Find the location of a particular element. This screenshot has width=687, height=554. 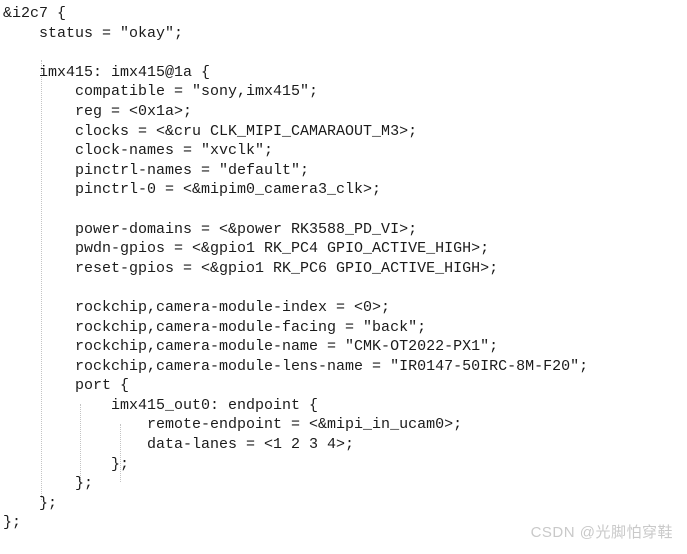

code-line: imx415: imx415@1a { is located at coordinates (107, 72).